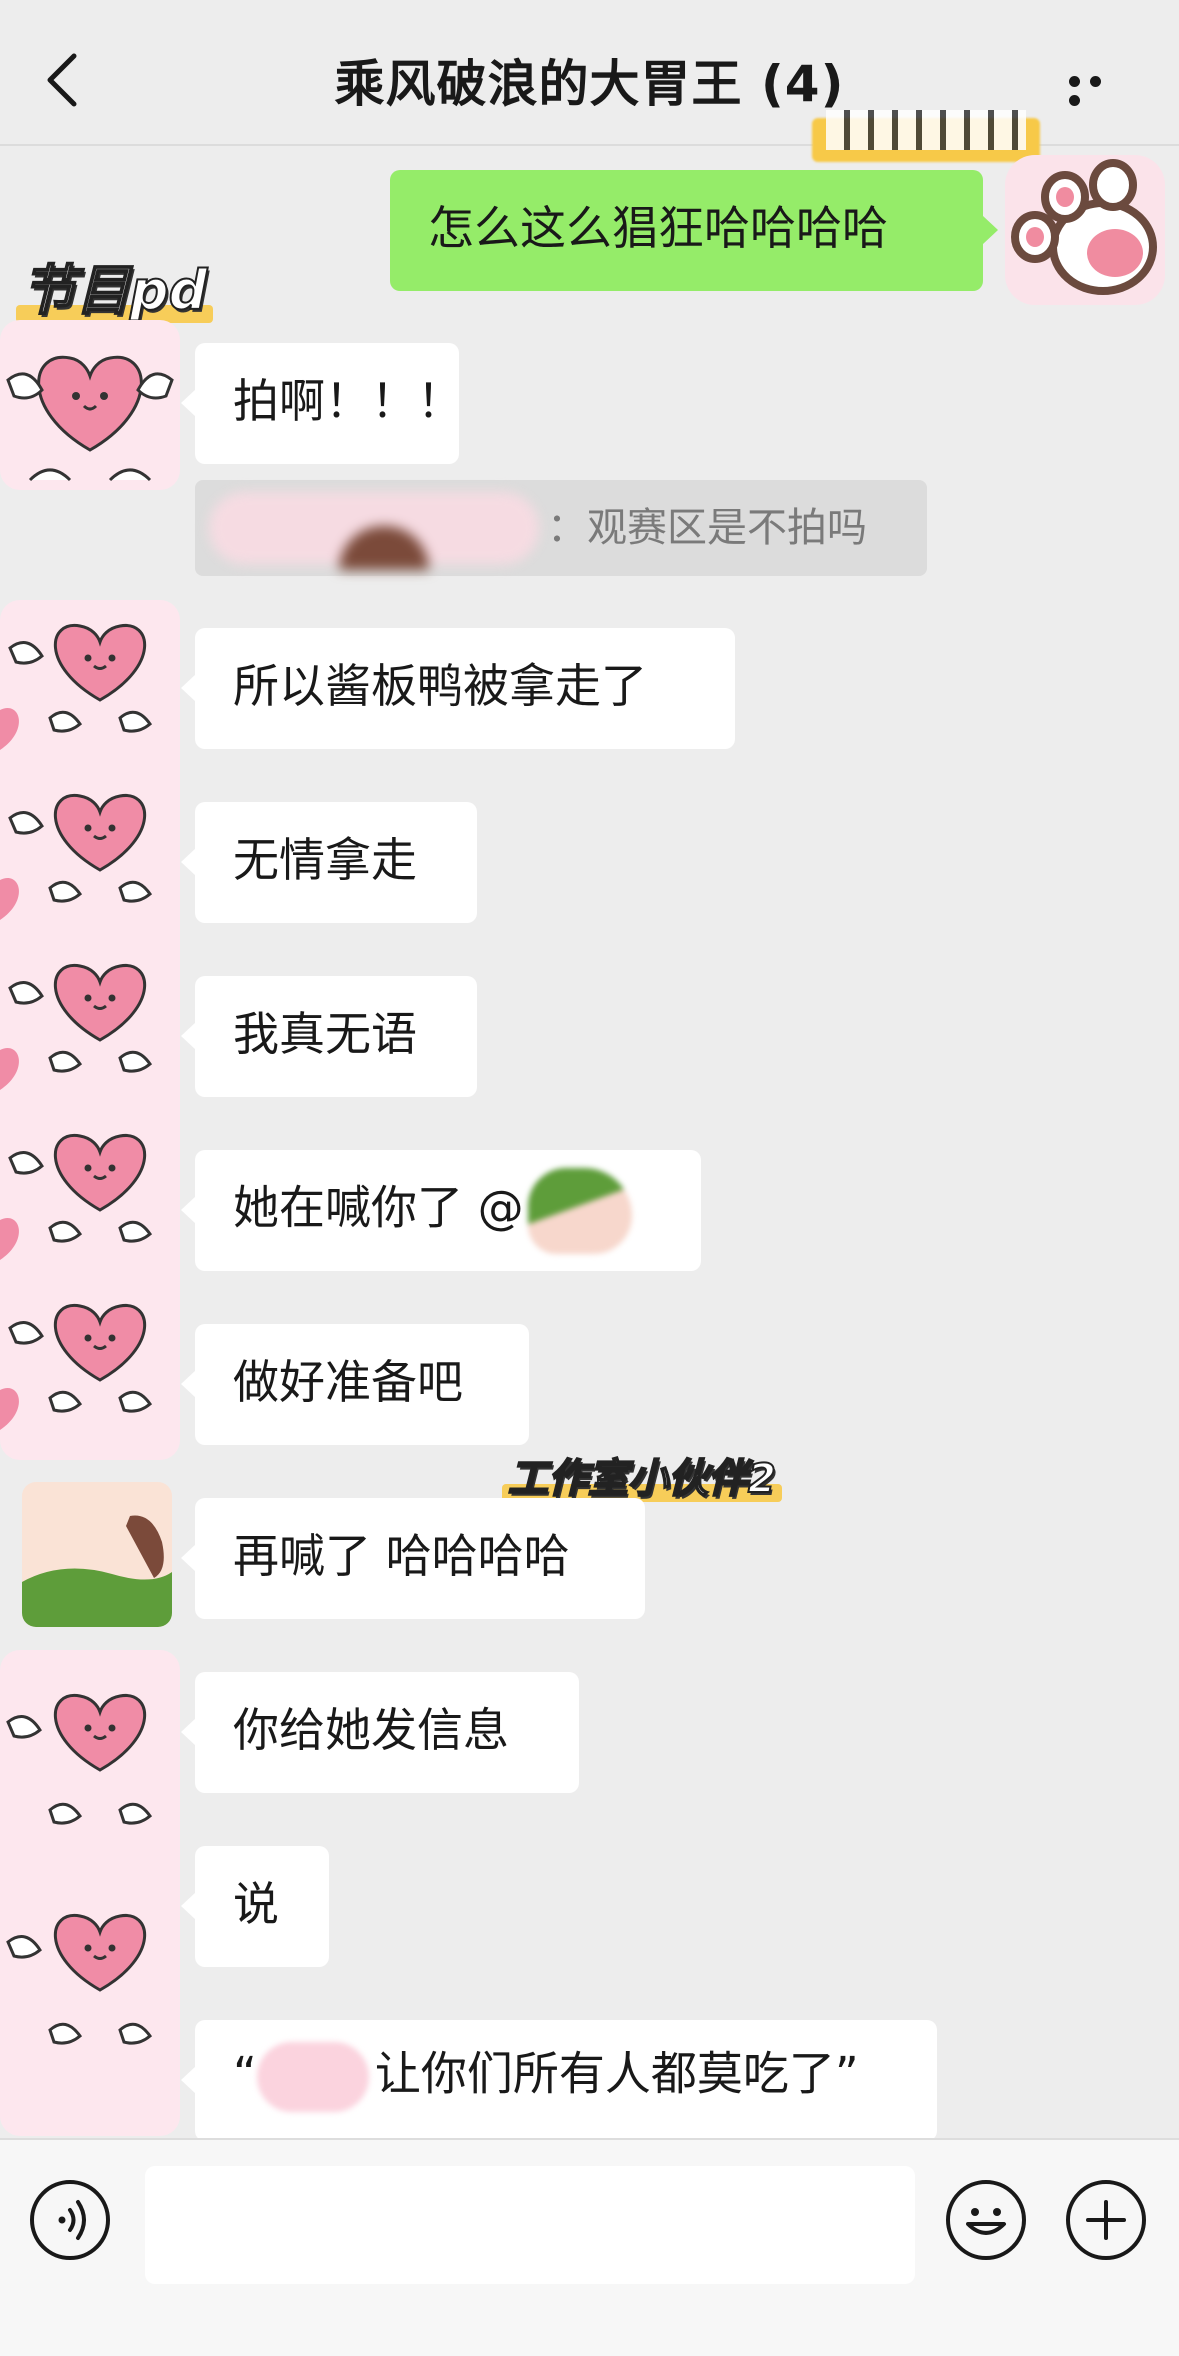 Image resolution: width=1179 pixels, height=2356 pixels. I want to click on incoming-message: 她在喊你了 @, so click(441, 1210).